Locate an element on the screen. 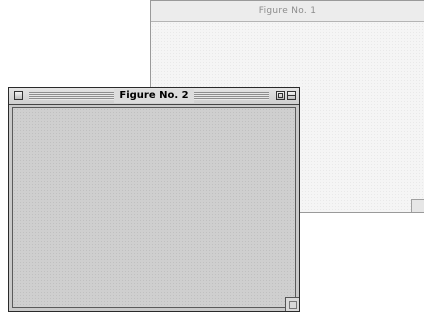 This screenshot has height=312, width=424. window-title: Figure No. 2 is located at coordinates (154, 96).